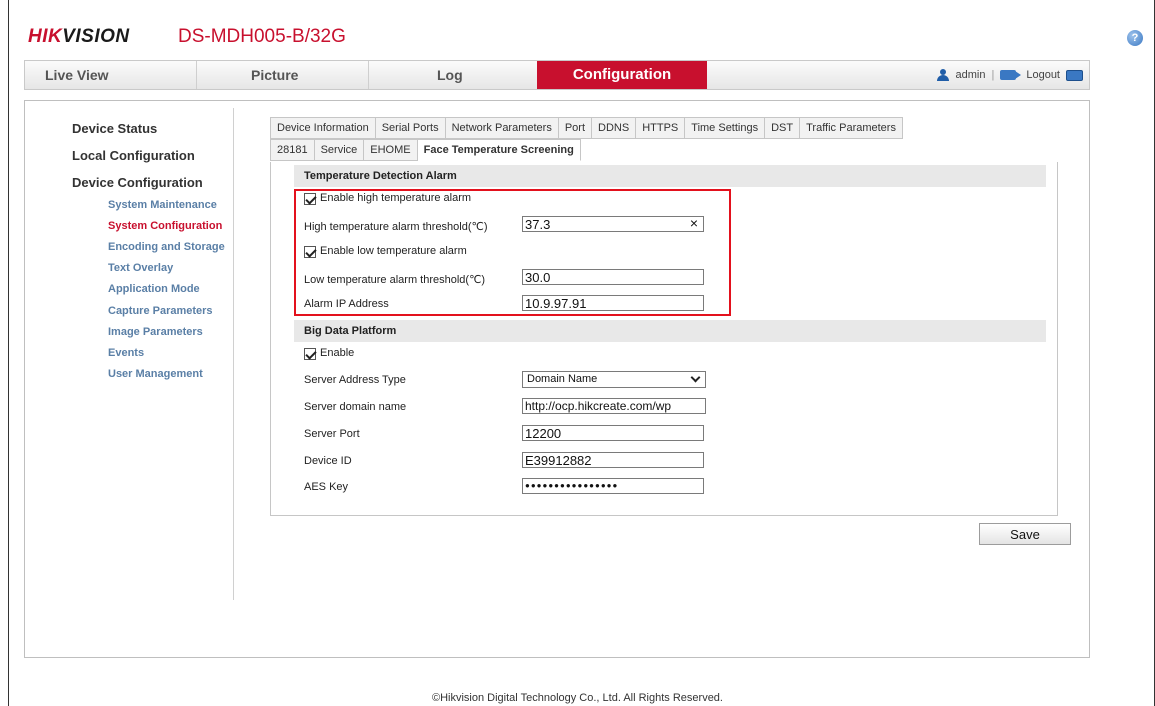  What do you see at coordinates (355, 380) in the screenshot?
I see `server-address-type-label: Server Address Type` at bounding box center [355, 380].